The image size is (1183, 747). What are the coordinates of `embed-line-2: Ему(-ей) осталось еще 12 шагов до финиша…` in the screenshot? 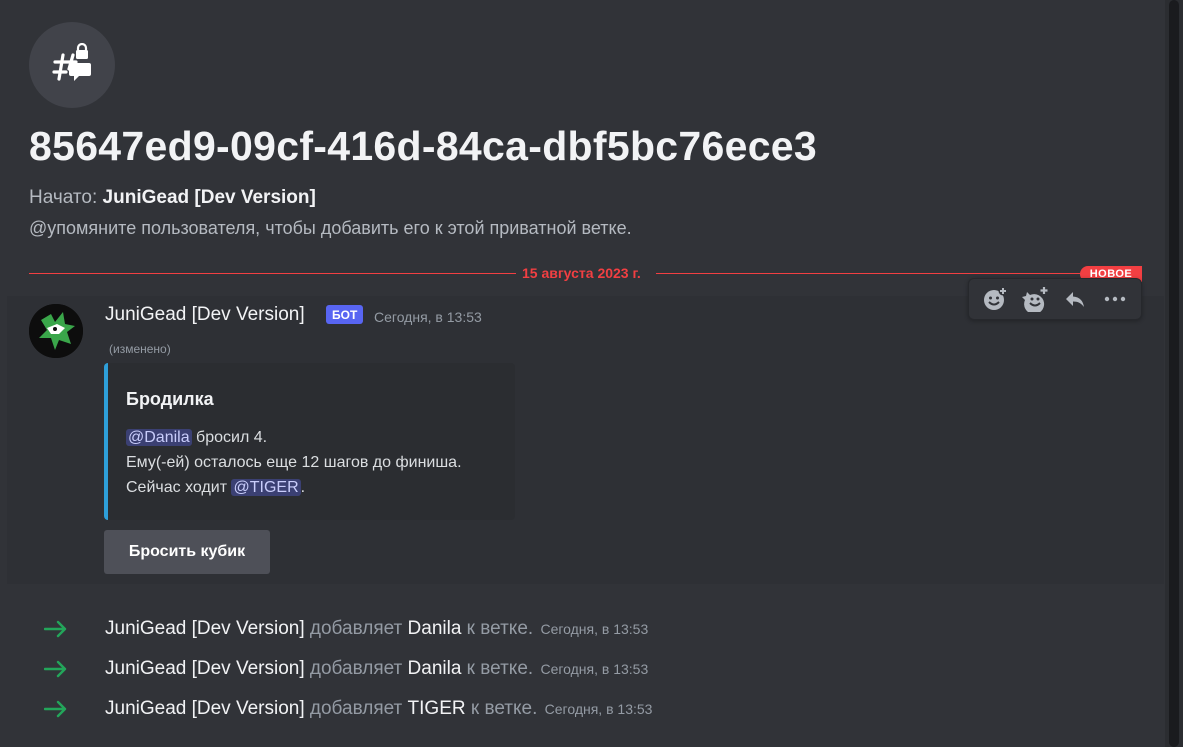 It's located at (294, 462).